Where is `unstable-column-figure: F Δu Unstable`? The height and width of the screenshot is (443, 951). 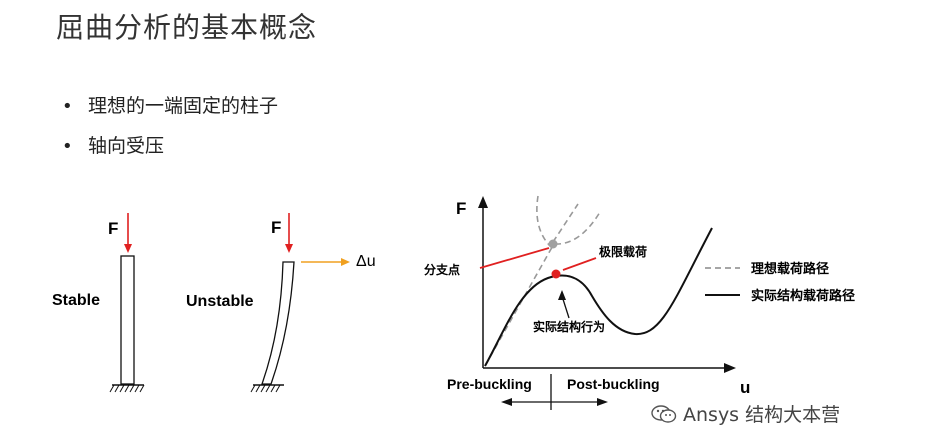
unstable-column-figure: F Δu Unstable is located at coordinates (281, 303).